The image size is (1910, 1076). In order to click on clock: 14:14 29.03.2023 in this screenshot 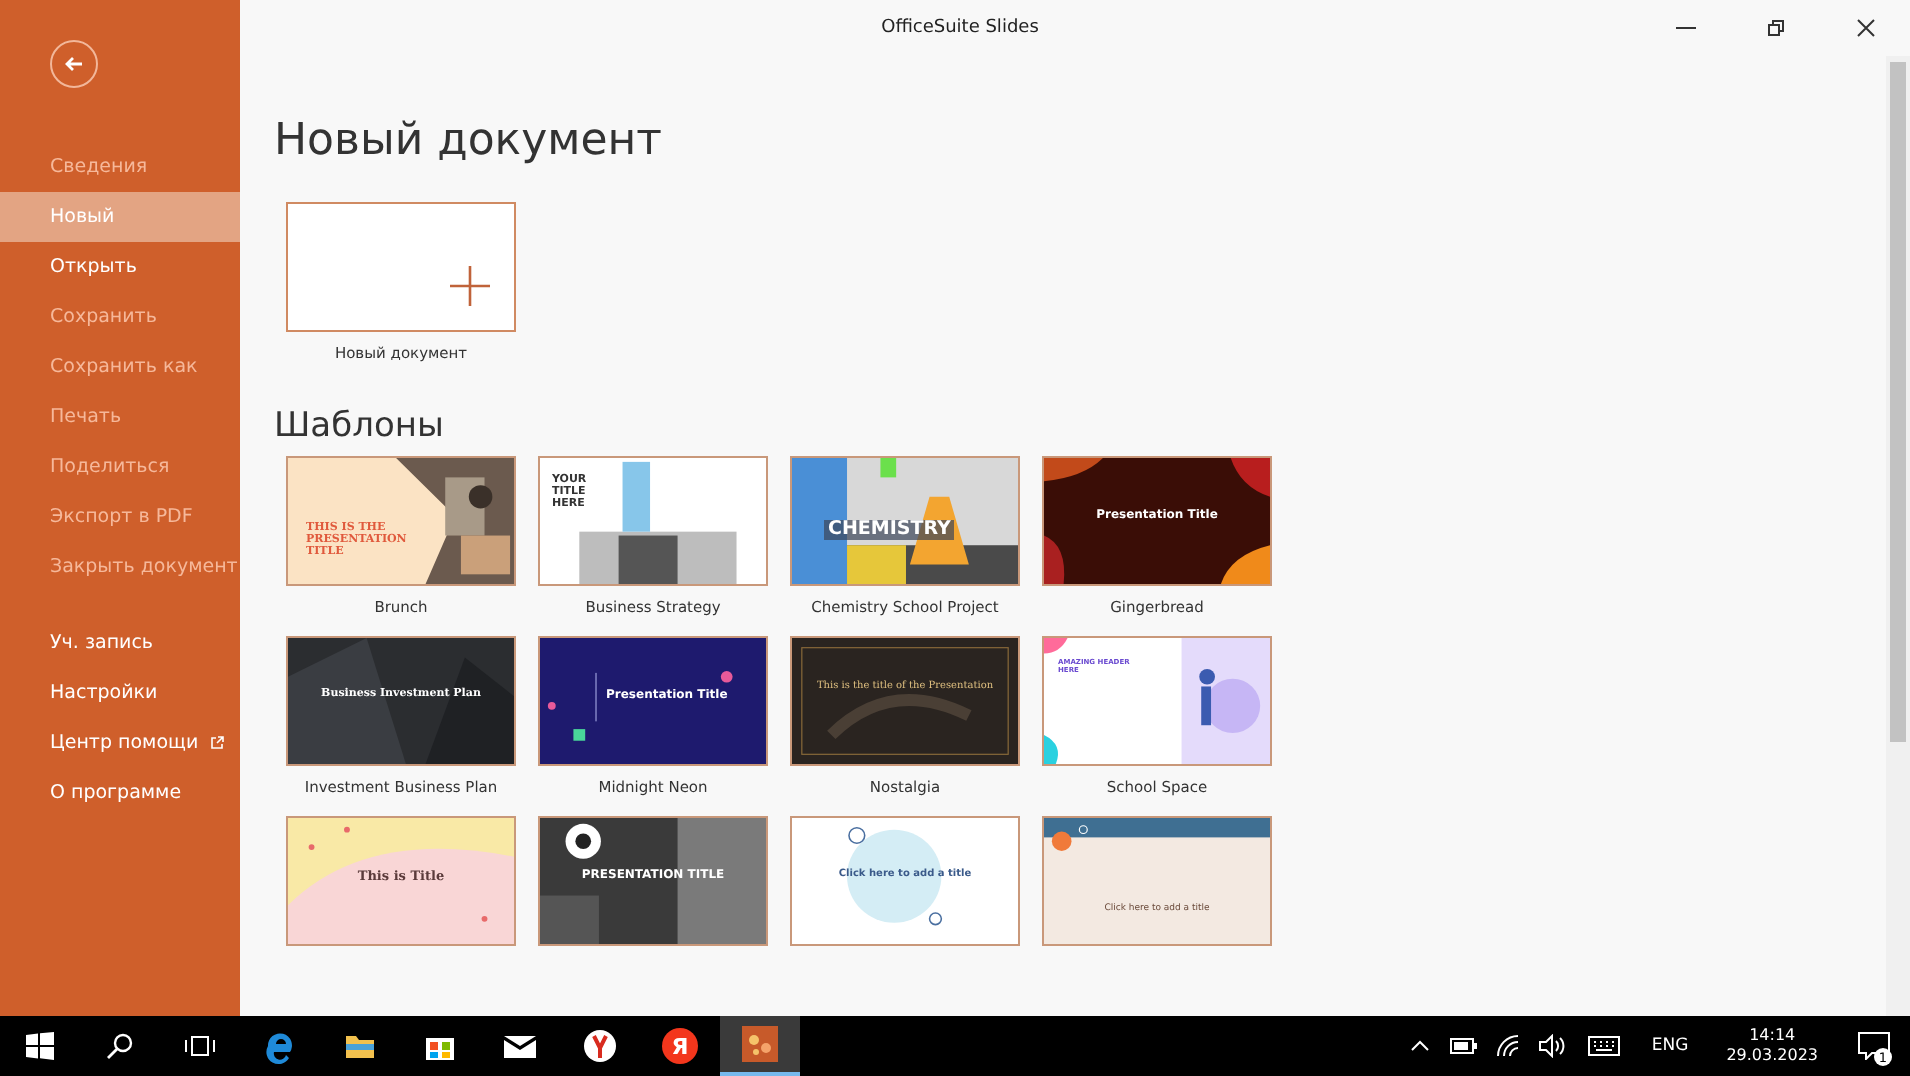, I will do `click(1772, 1046)`.